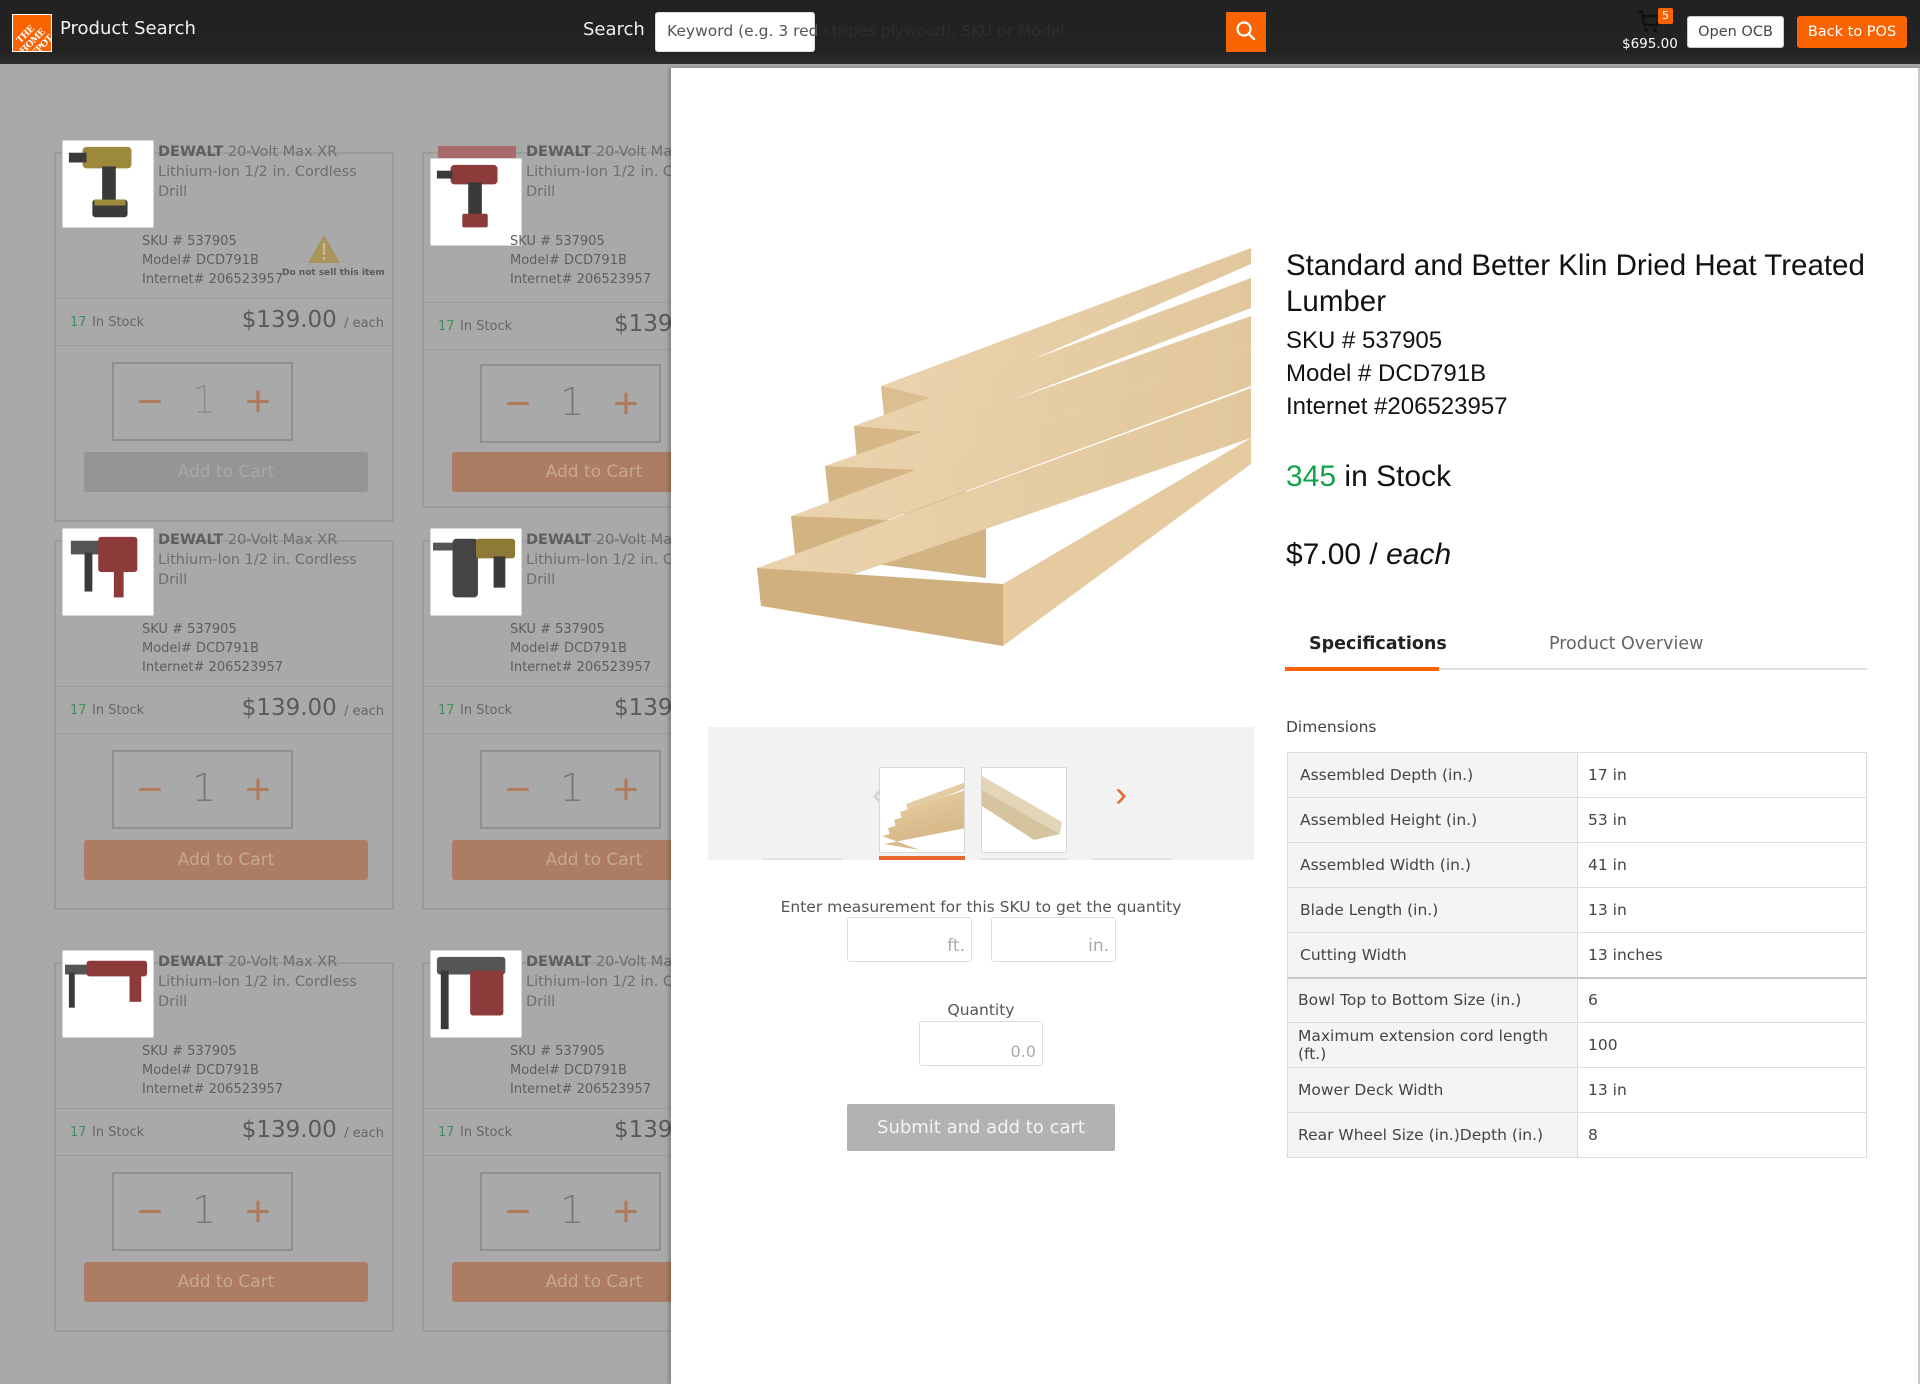  What do you see at coordinates (1362, 669) in the screenshot?
I see `active-tab-indicator` at bounding box center [1362, 669].